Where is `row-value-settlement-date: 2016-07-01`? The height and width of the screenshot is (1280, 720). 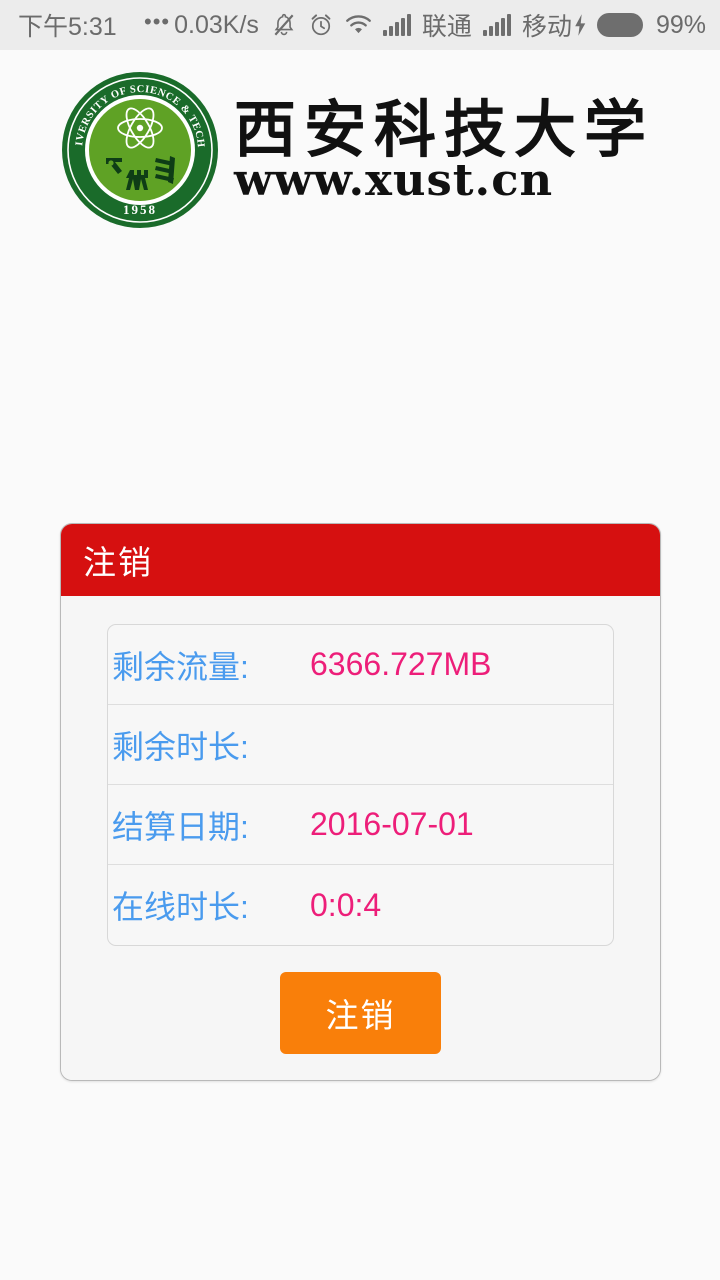
row-value-settlement-date: 2016-07-01 is located at coordinates (392, 824).